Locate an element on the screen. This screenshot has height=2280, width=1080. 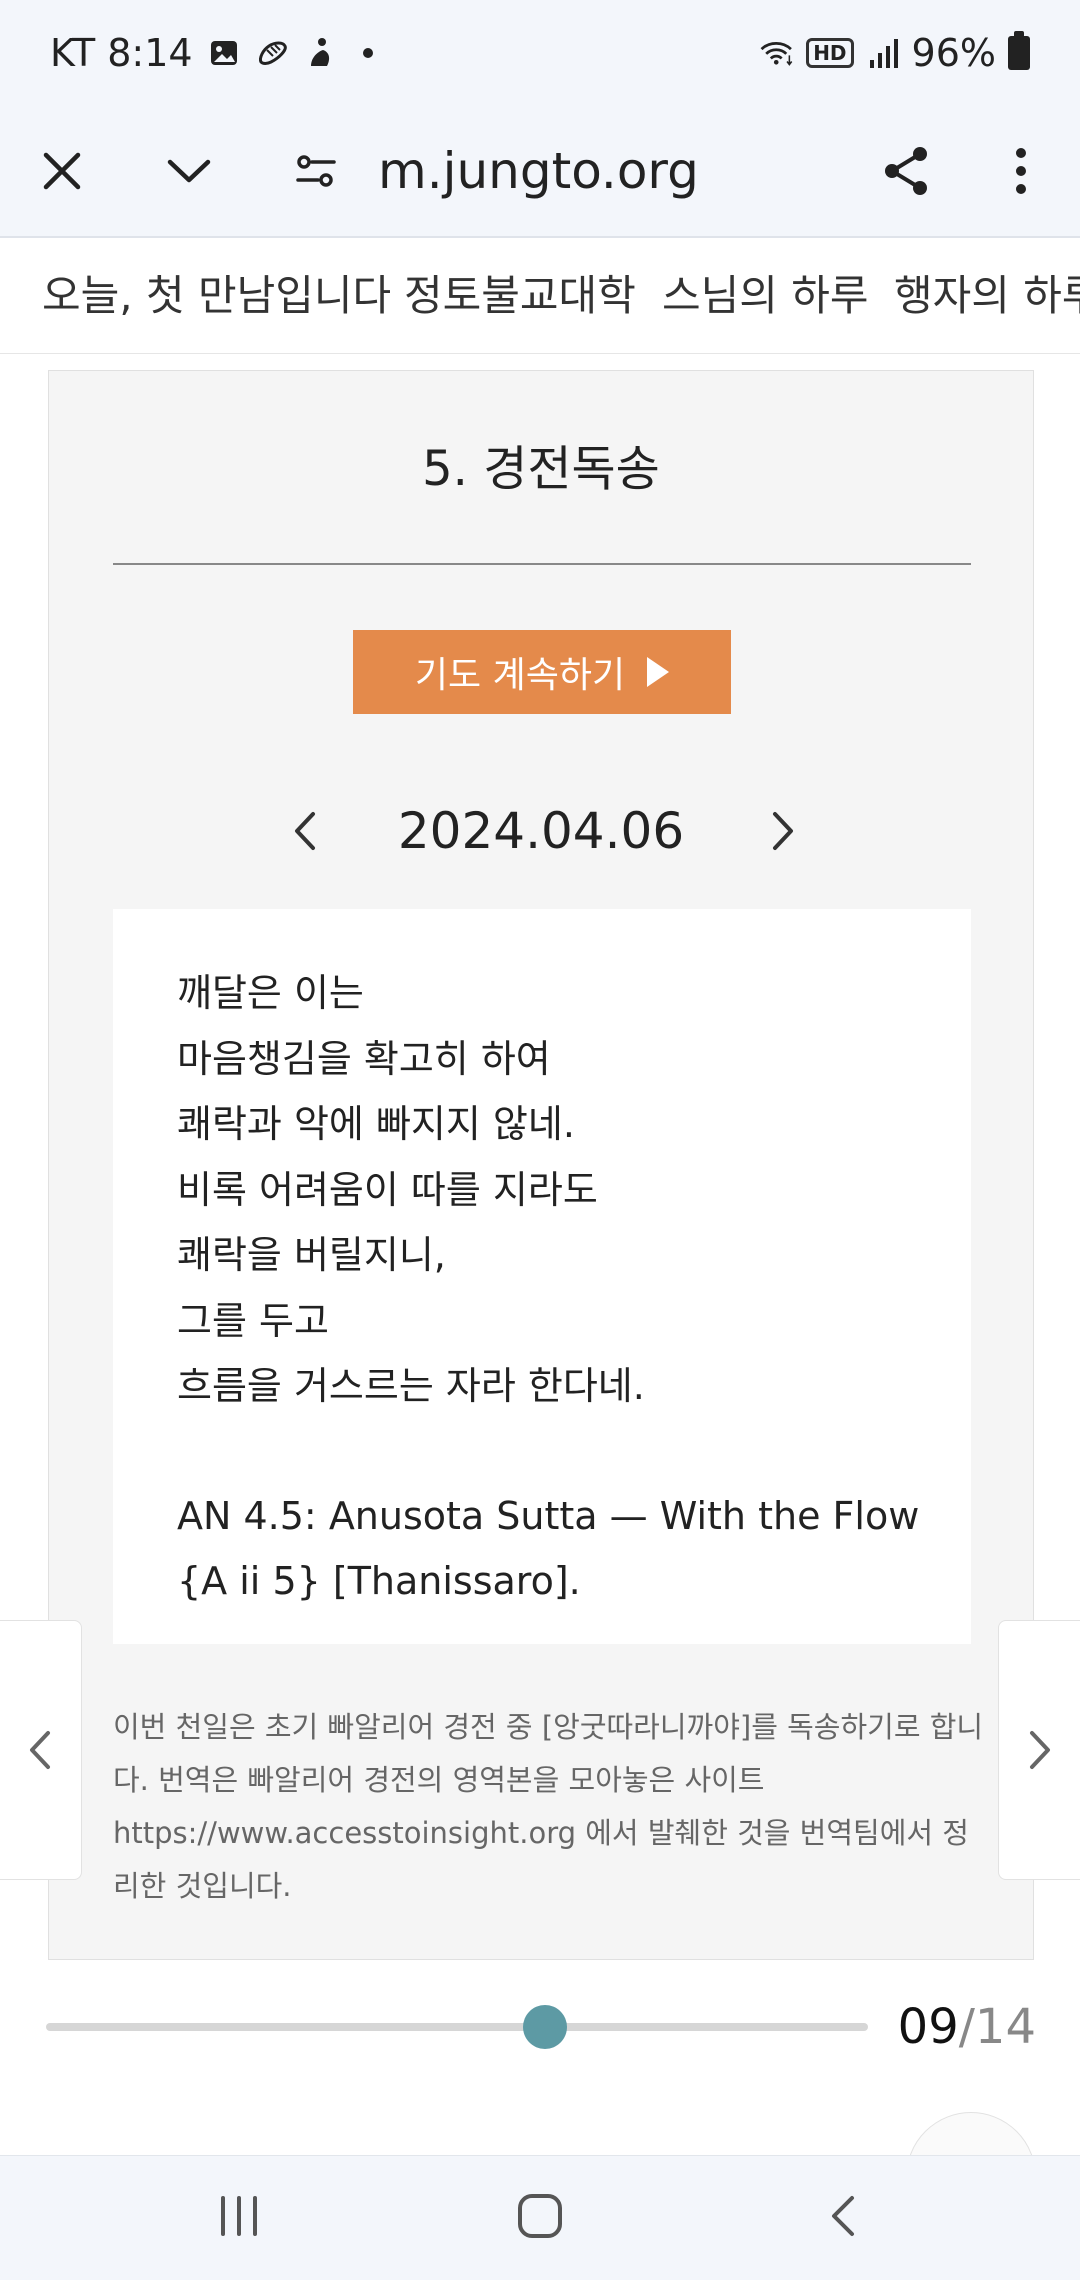
status-right: HD 96% is located at coordinates (895, 53).